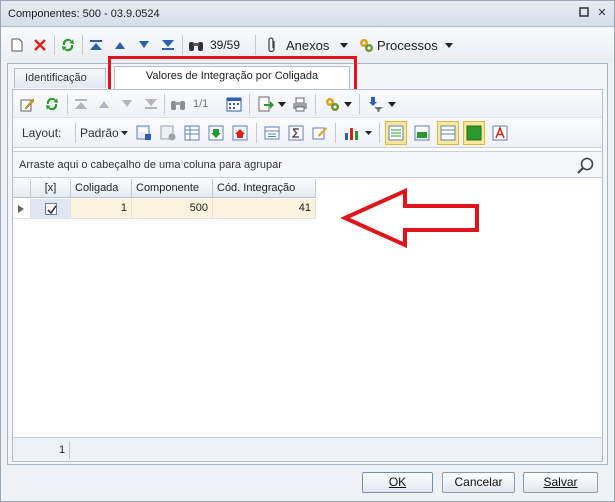 This screenshot has width=615, height=502. I want to click on view-detail-icon, so click(448, 133).